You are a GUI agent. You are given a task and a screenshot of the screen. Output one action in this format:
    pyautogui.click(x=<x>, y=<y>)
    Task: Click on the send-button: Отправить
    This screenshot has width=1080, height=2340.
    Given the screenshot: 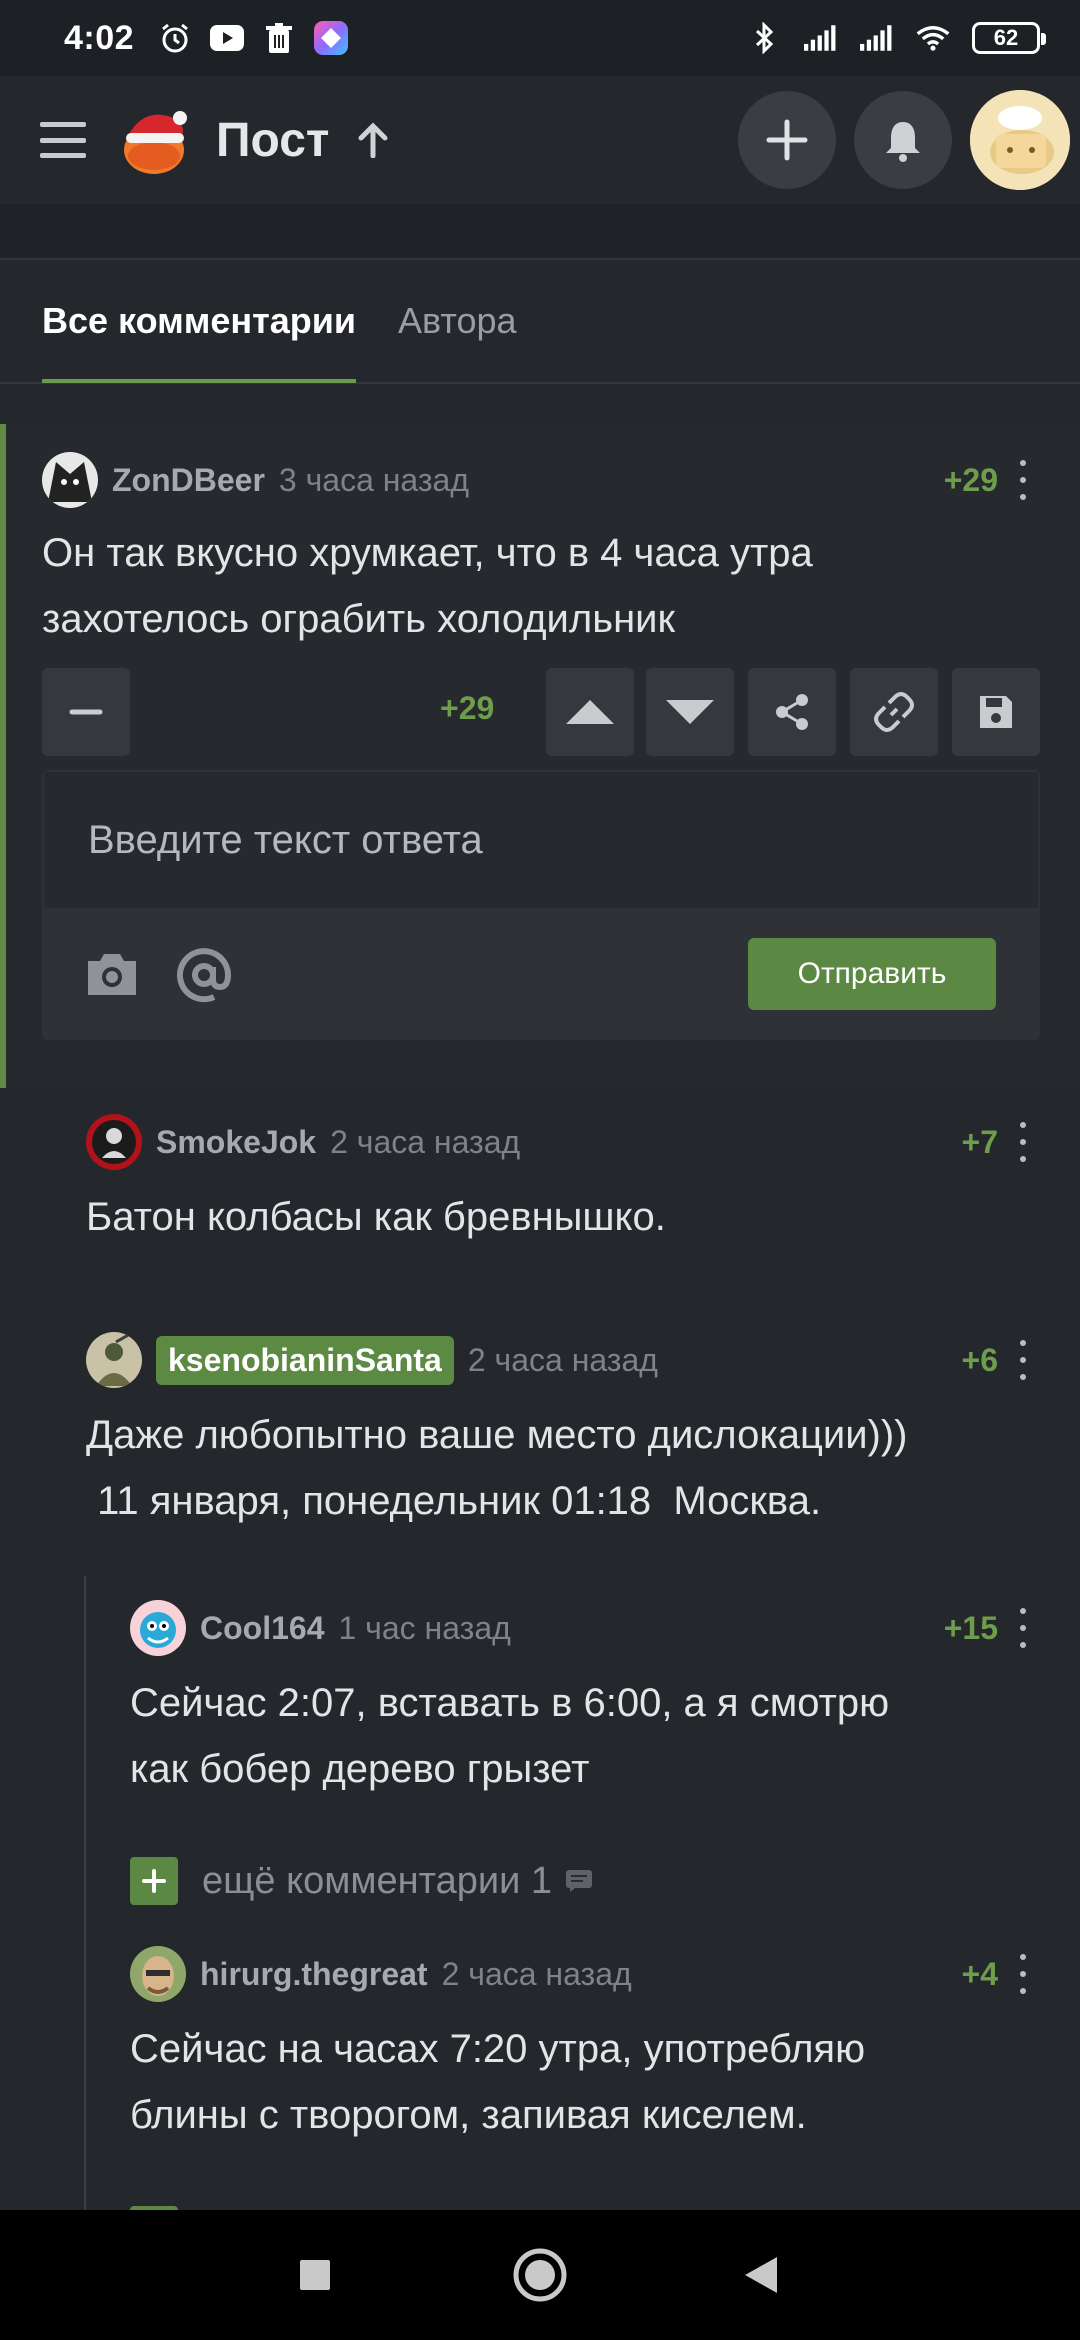 What is the action you would take?
    pyautogui.click(x=872, y=974)
    